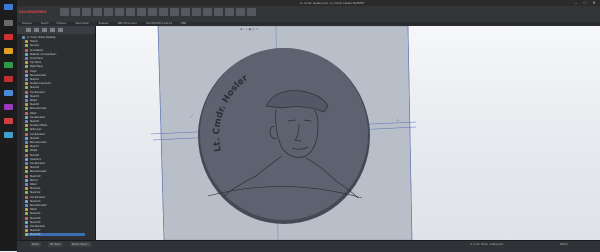 Image resolution: width=600 pixels, height=252 pixels. What do you see at coordinates (55, 109) in the screenshot?
I see `tree-item: Boss-Extrude2` at bounding box center [55, 109].